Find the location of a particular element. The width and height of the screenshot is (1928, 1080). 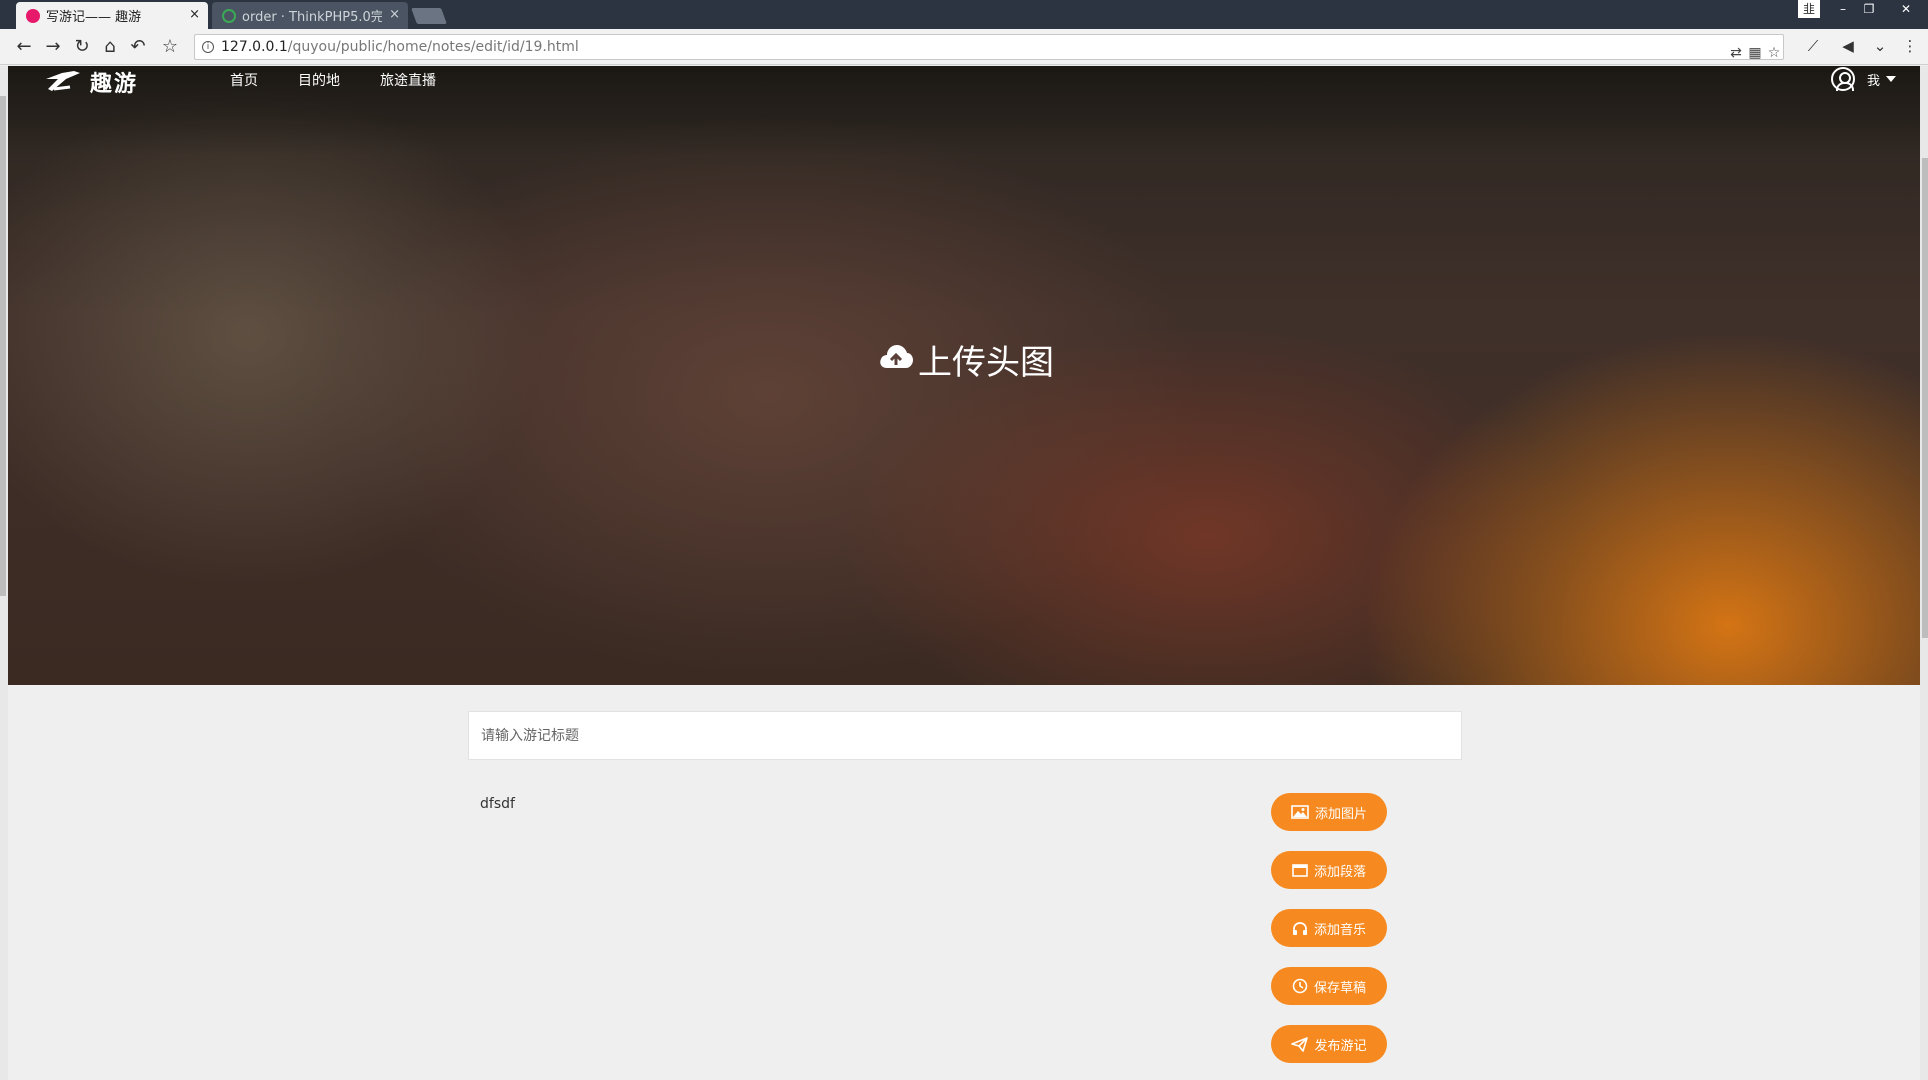

site-logo: 趣游 is located at coordinates (91, 82).